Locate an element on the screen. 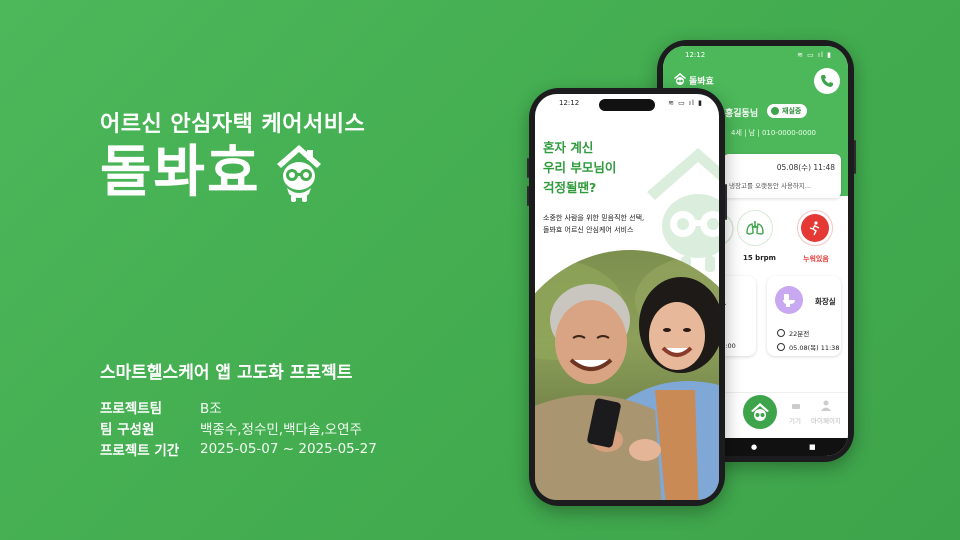 This screenshot has height=540, width=960. nav-devices: 기기 is located at coordinates (795, 420).